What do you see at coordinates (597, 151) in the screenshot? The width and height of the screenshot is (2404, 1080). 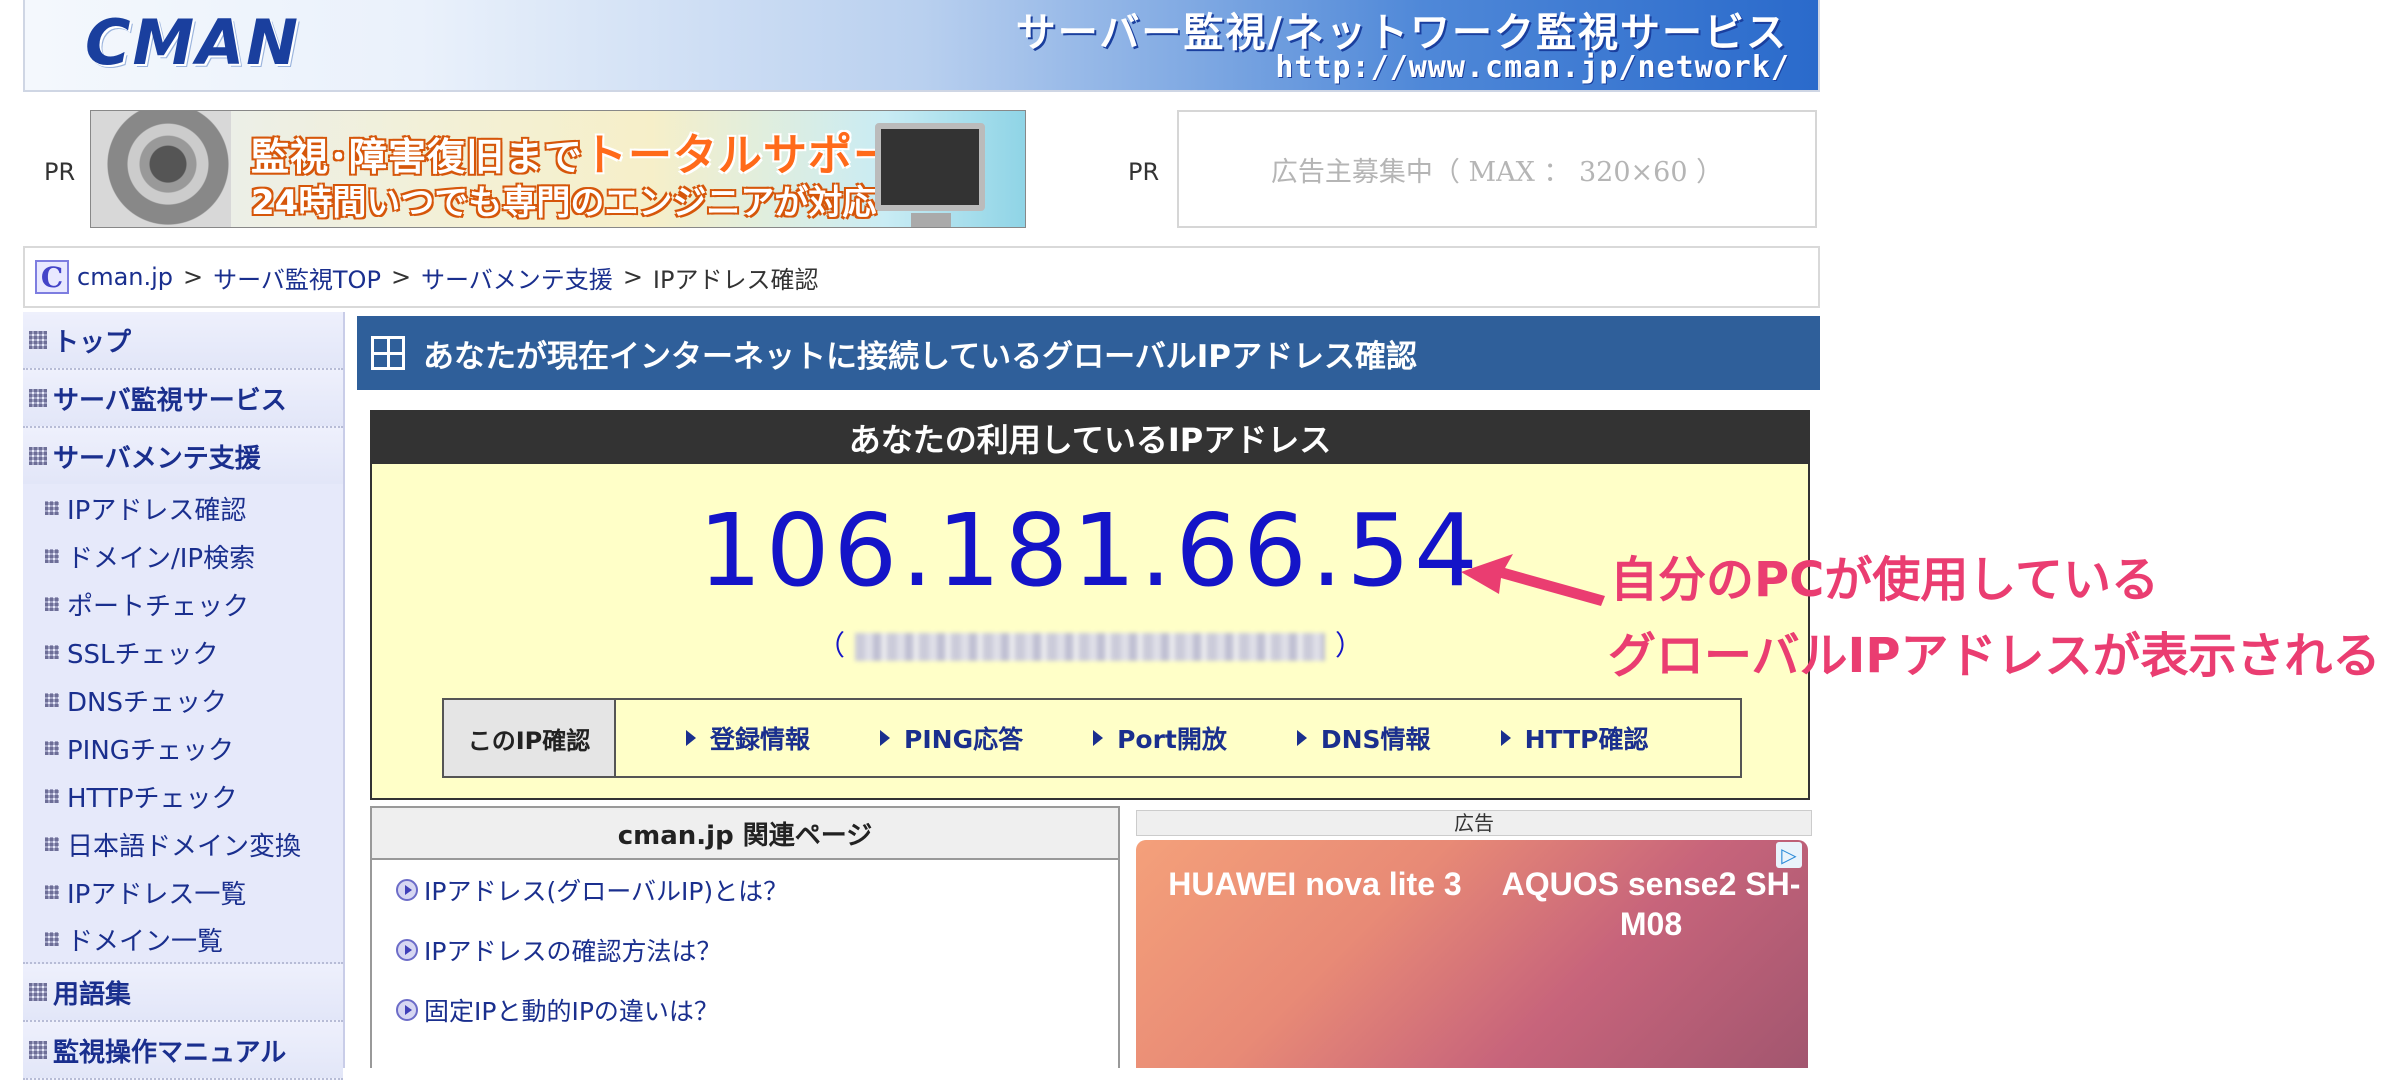 I see `pr-banner-headline: 監視･障害復旧までトータルサポート` at bounding box center [597, 151].